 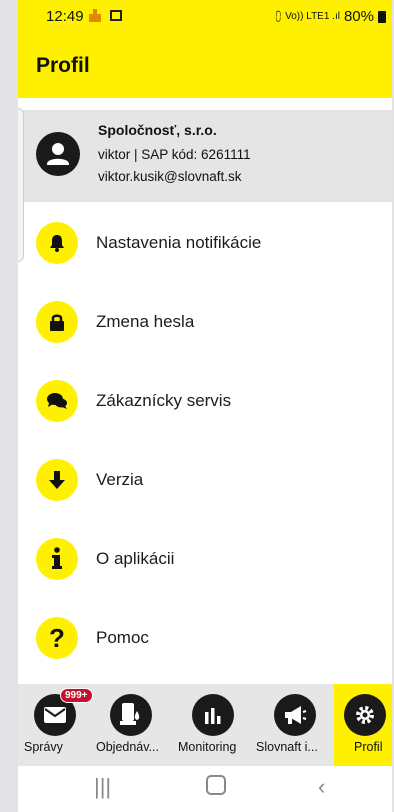 I want to click on lock-icon, so click(x=57, y=322).